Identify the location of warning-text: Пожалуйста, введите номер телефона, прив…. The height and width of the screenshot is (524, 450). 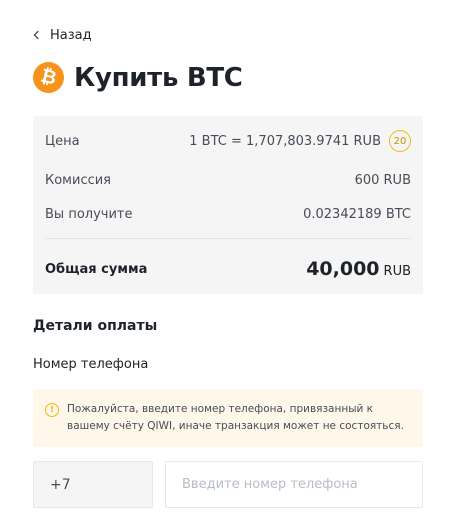
(235, 417).